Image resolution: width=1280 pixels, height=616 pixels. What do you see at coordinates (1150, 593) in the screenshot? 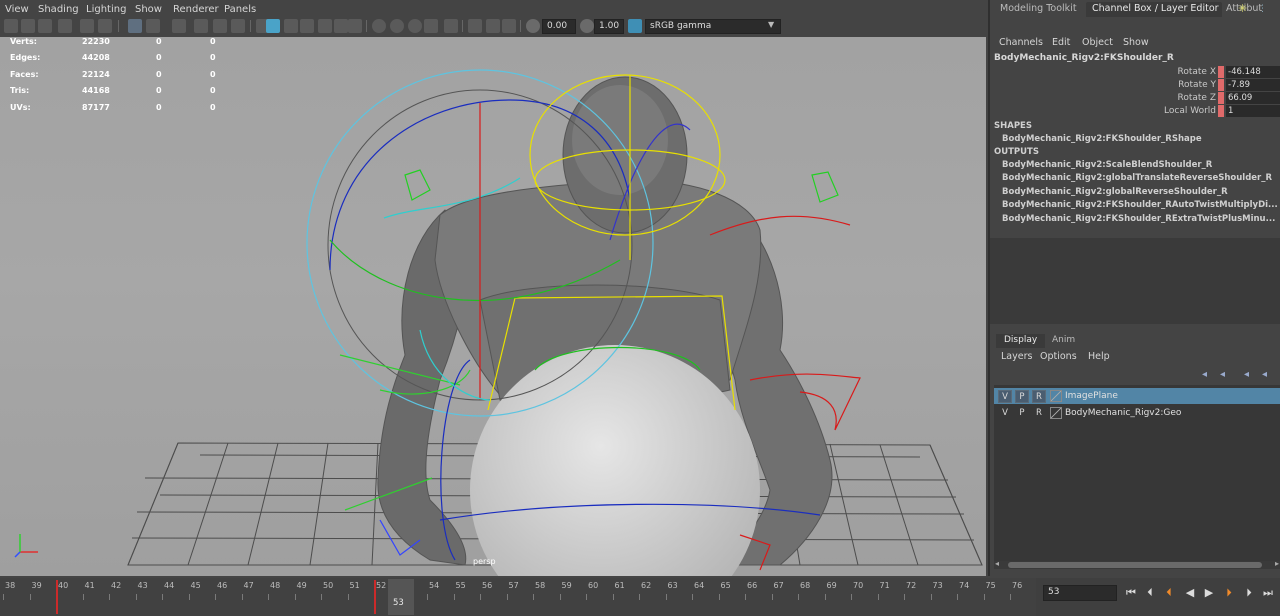
I see `step-back-frame-icon: ⏴` at bounding box center [1150, 593].